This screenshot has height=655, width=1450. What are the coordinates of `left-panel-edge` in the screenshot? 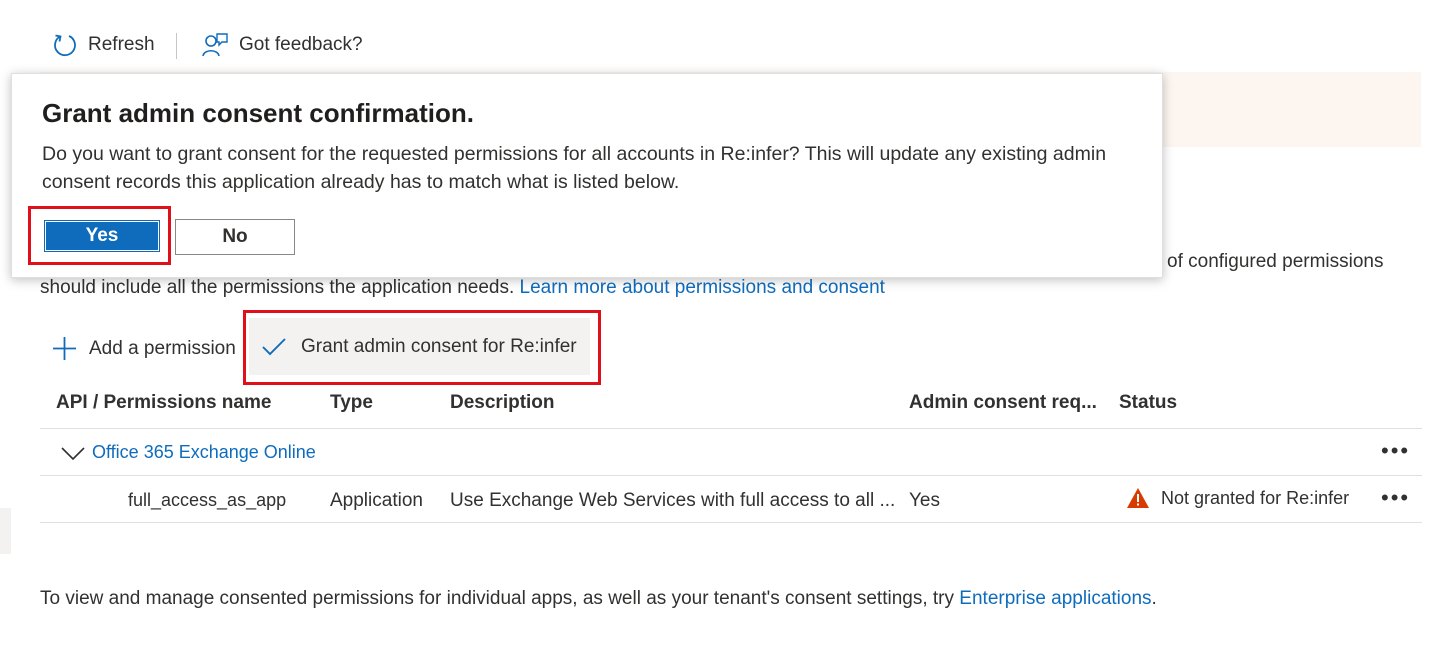 It's located at (5, 531).